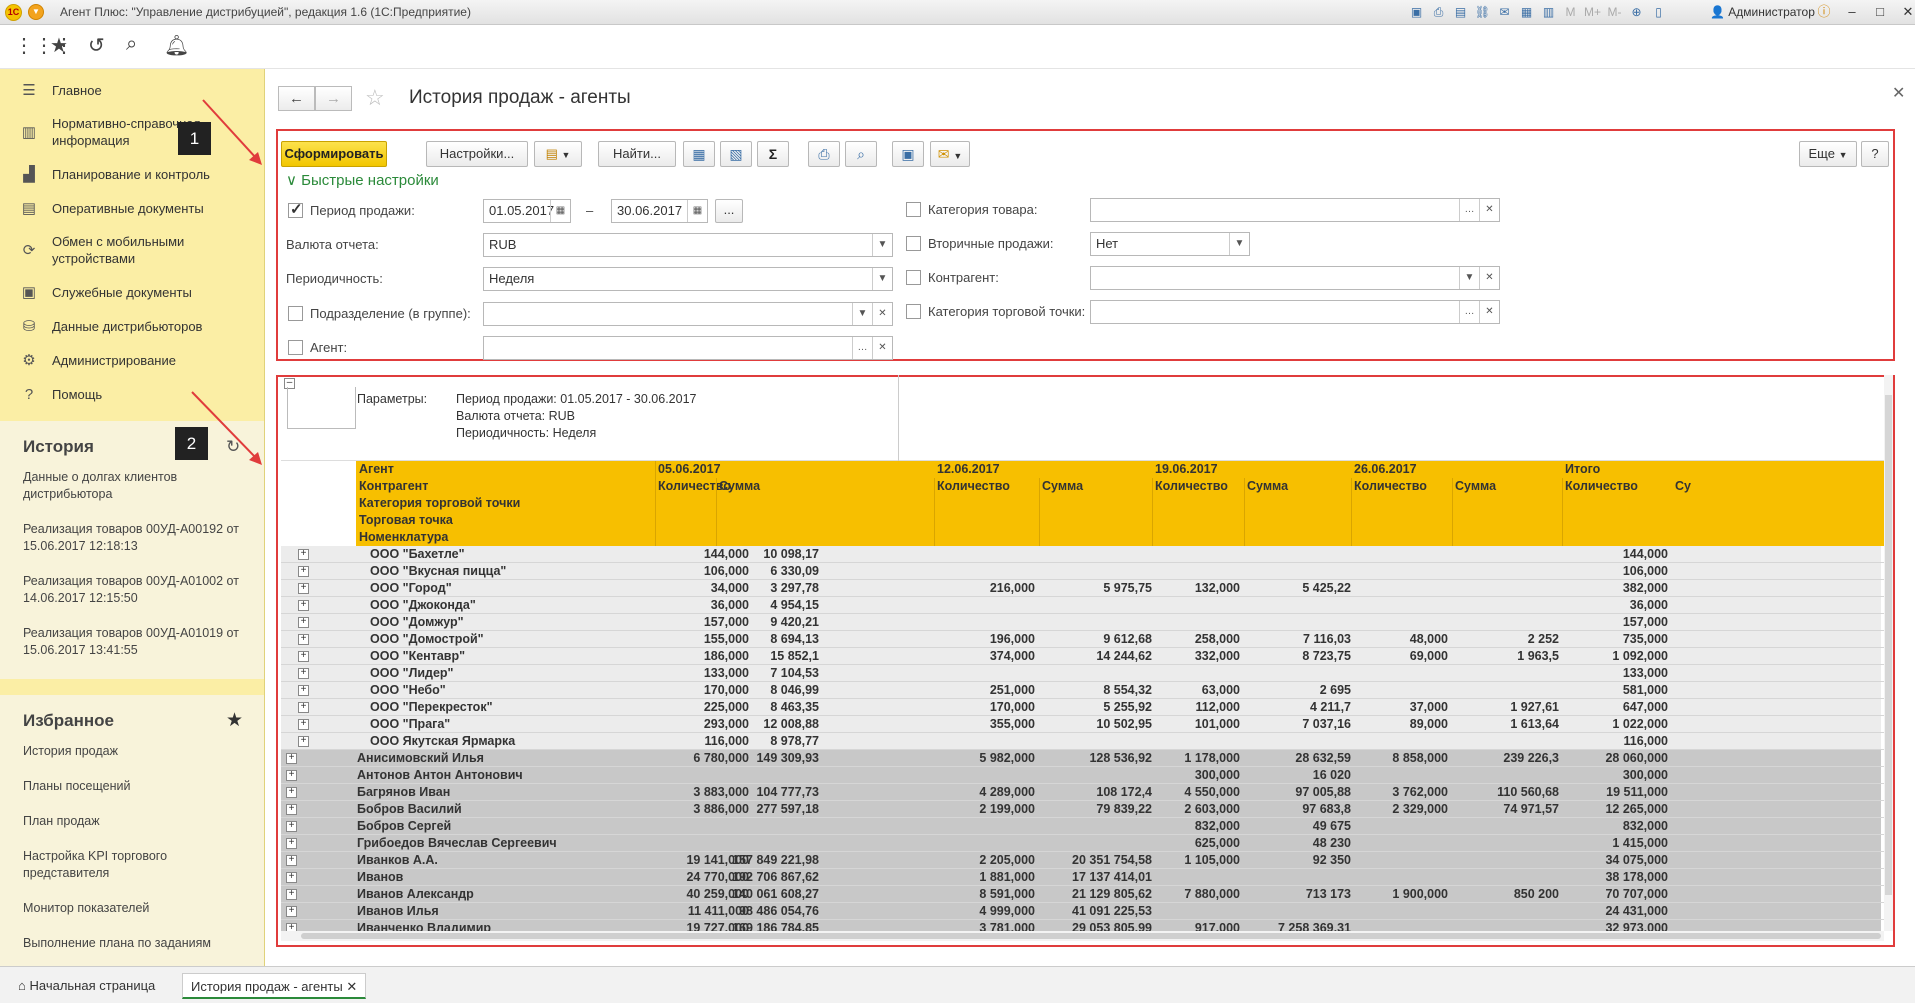 Image resolution: width=1915 pixels, height=1003 pixels. I want to click on save-icon: ▣, so click(1416, 12).